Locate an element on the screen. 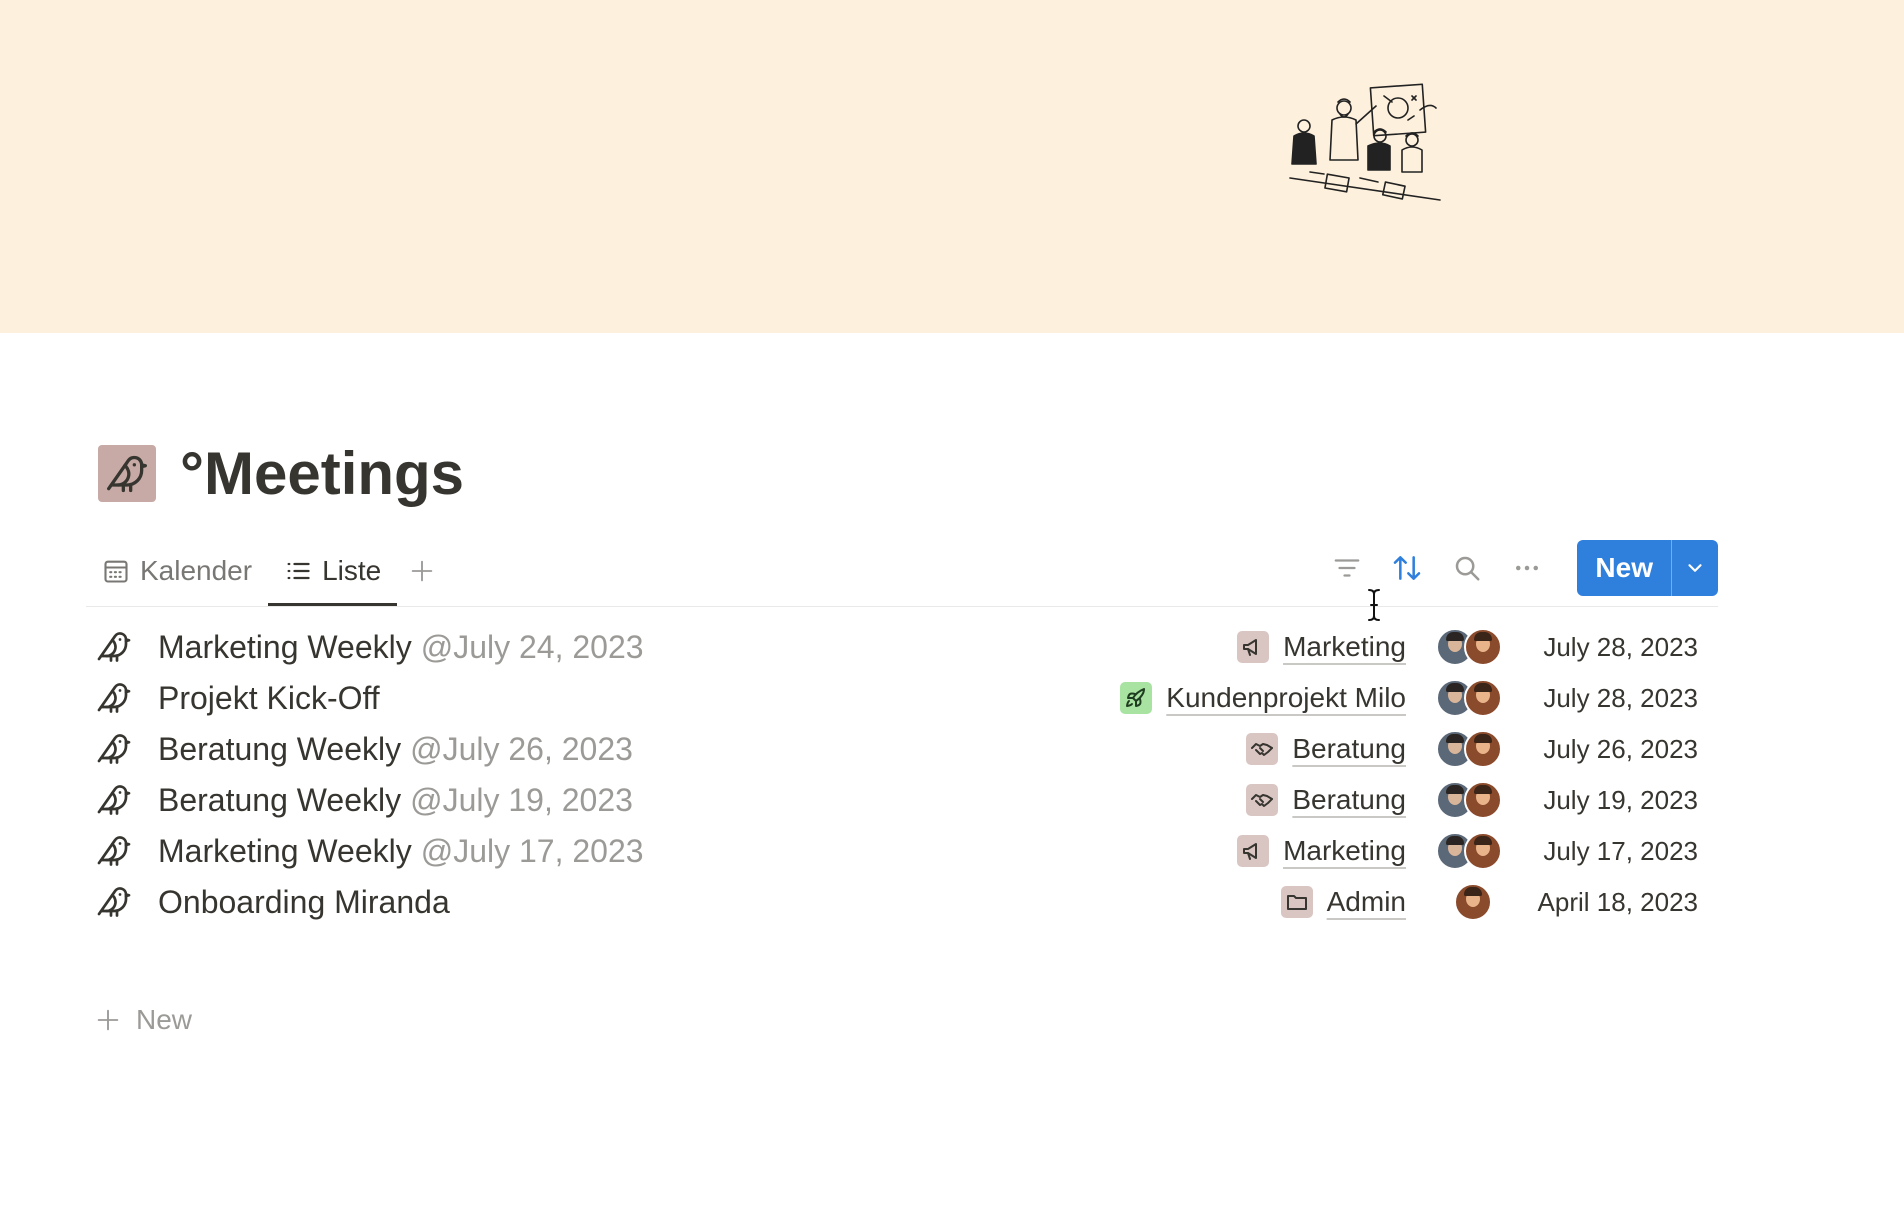 The width and height of the screenshot is (1904, 1226). project-label: Admin is located at coordinates (1366, 901).